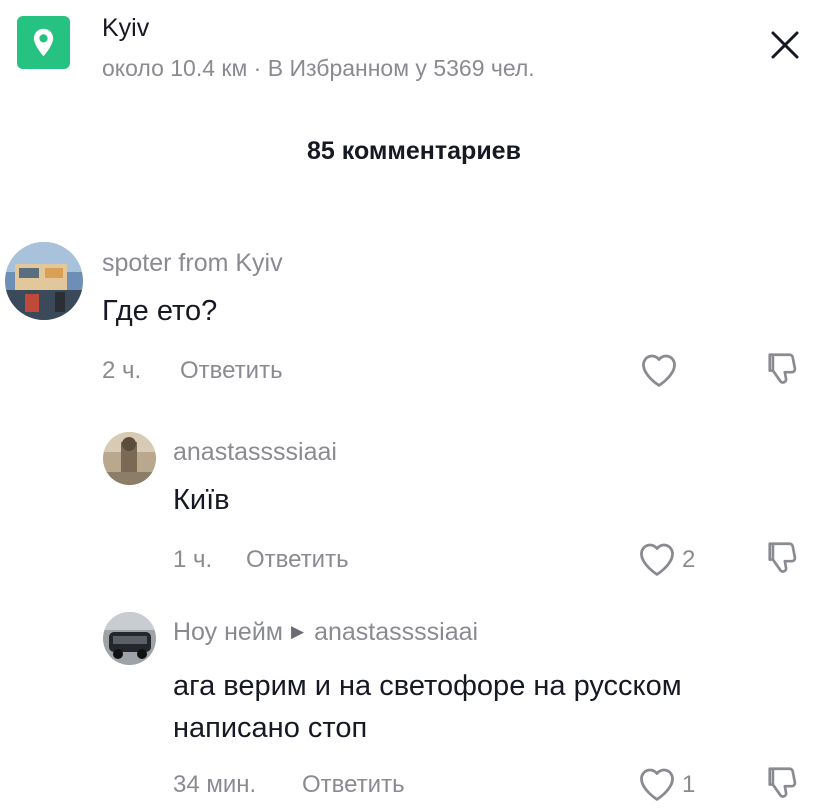 Image resolution: width=828 pixels, height=809 pixels. What do you see at coordinates (160, 311) in the screenshot?
I see `comment-text: Где ето?` at bounding box center [160, 311].